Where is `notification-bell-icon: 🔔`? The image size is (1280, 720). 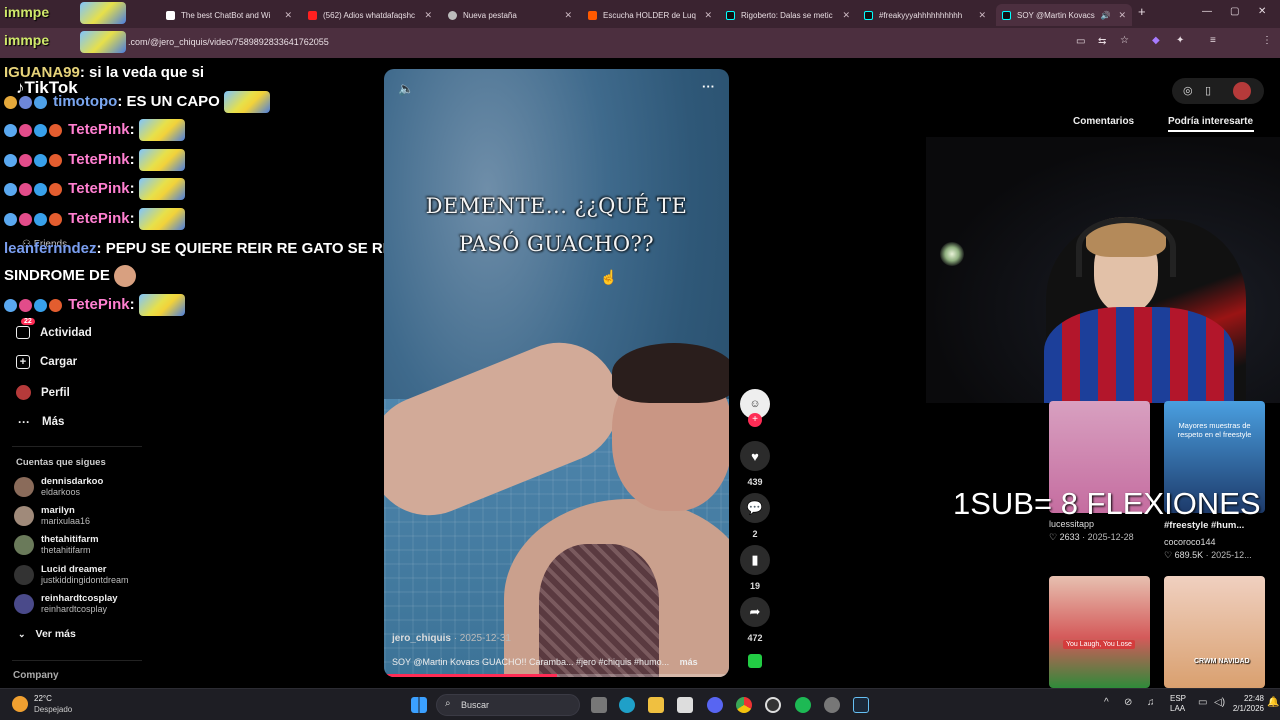 notification-bell-icon: 🔔 is located at coordinates (1273, 702).